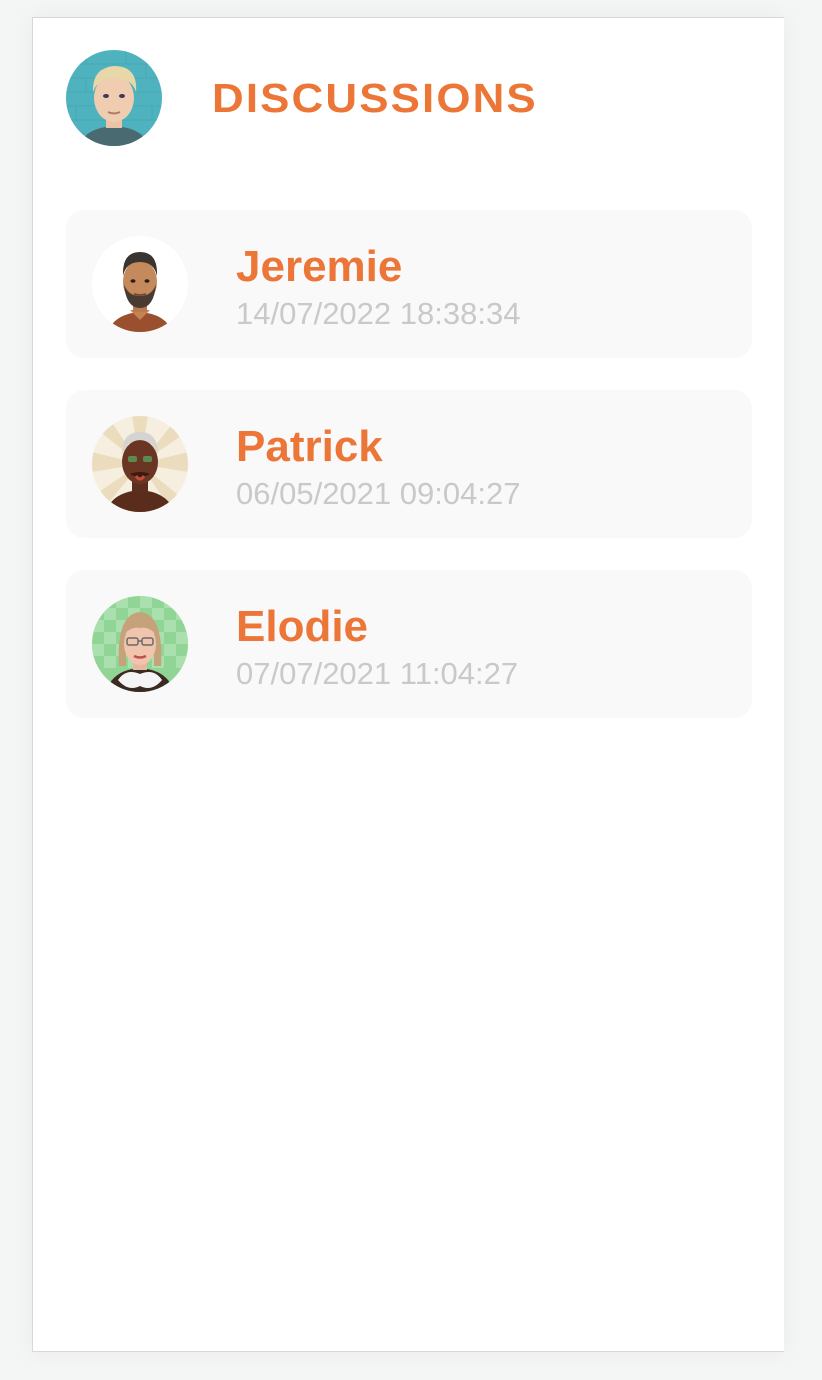 The width and height of the screenshot is (822, 1380). I want to click on avatar-woman-glasses-icon, so click(140, 644).